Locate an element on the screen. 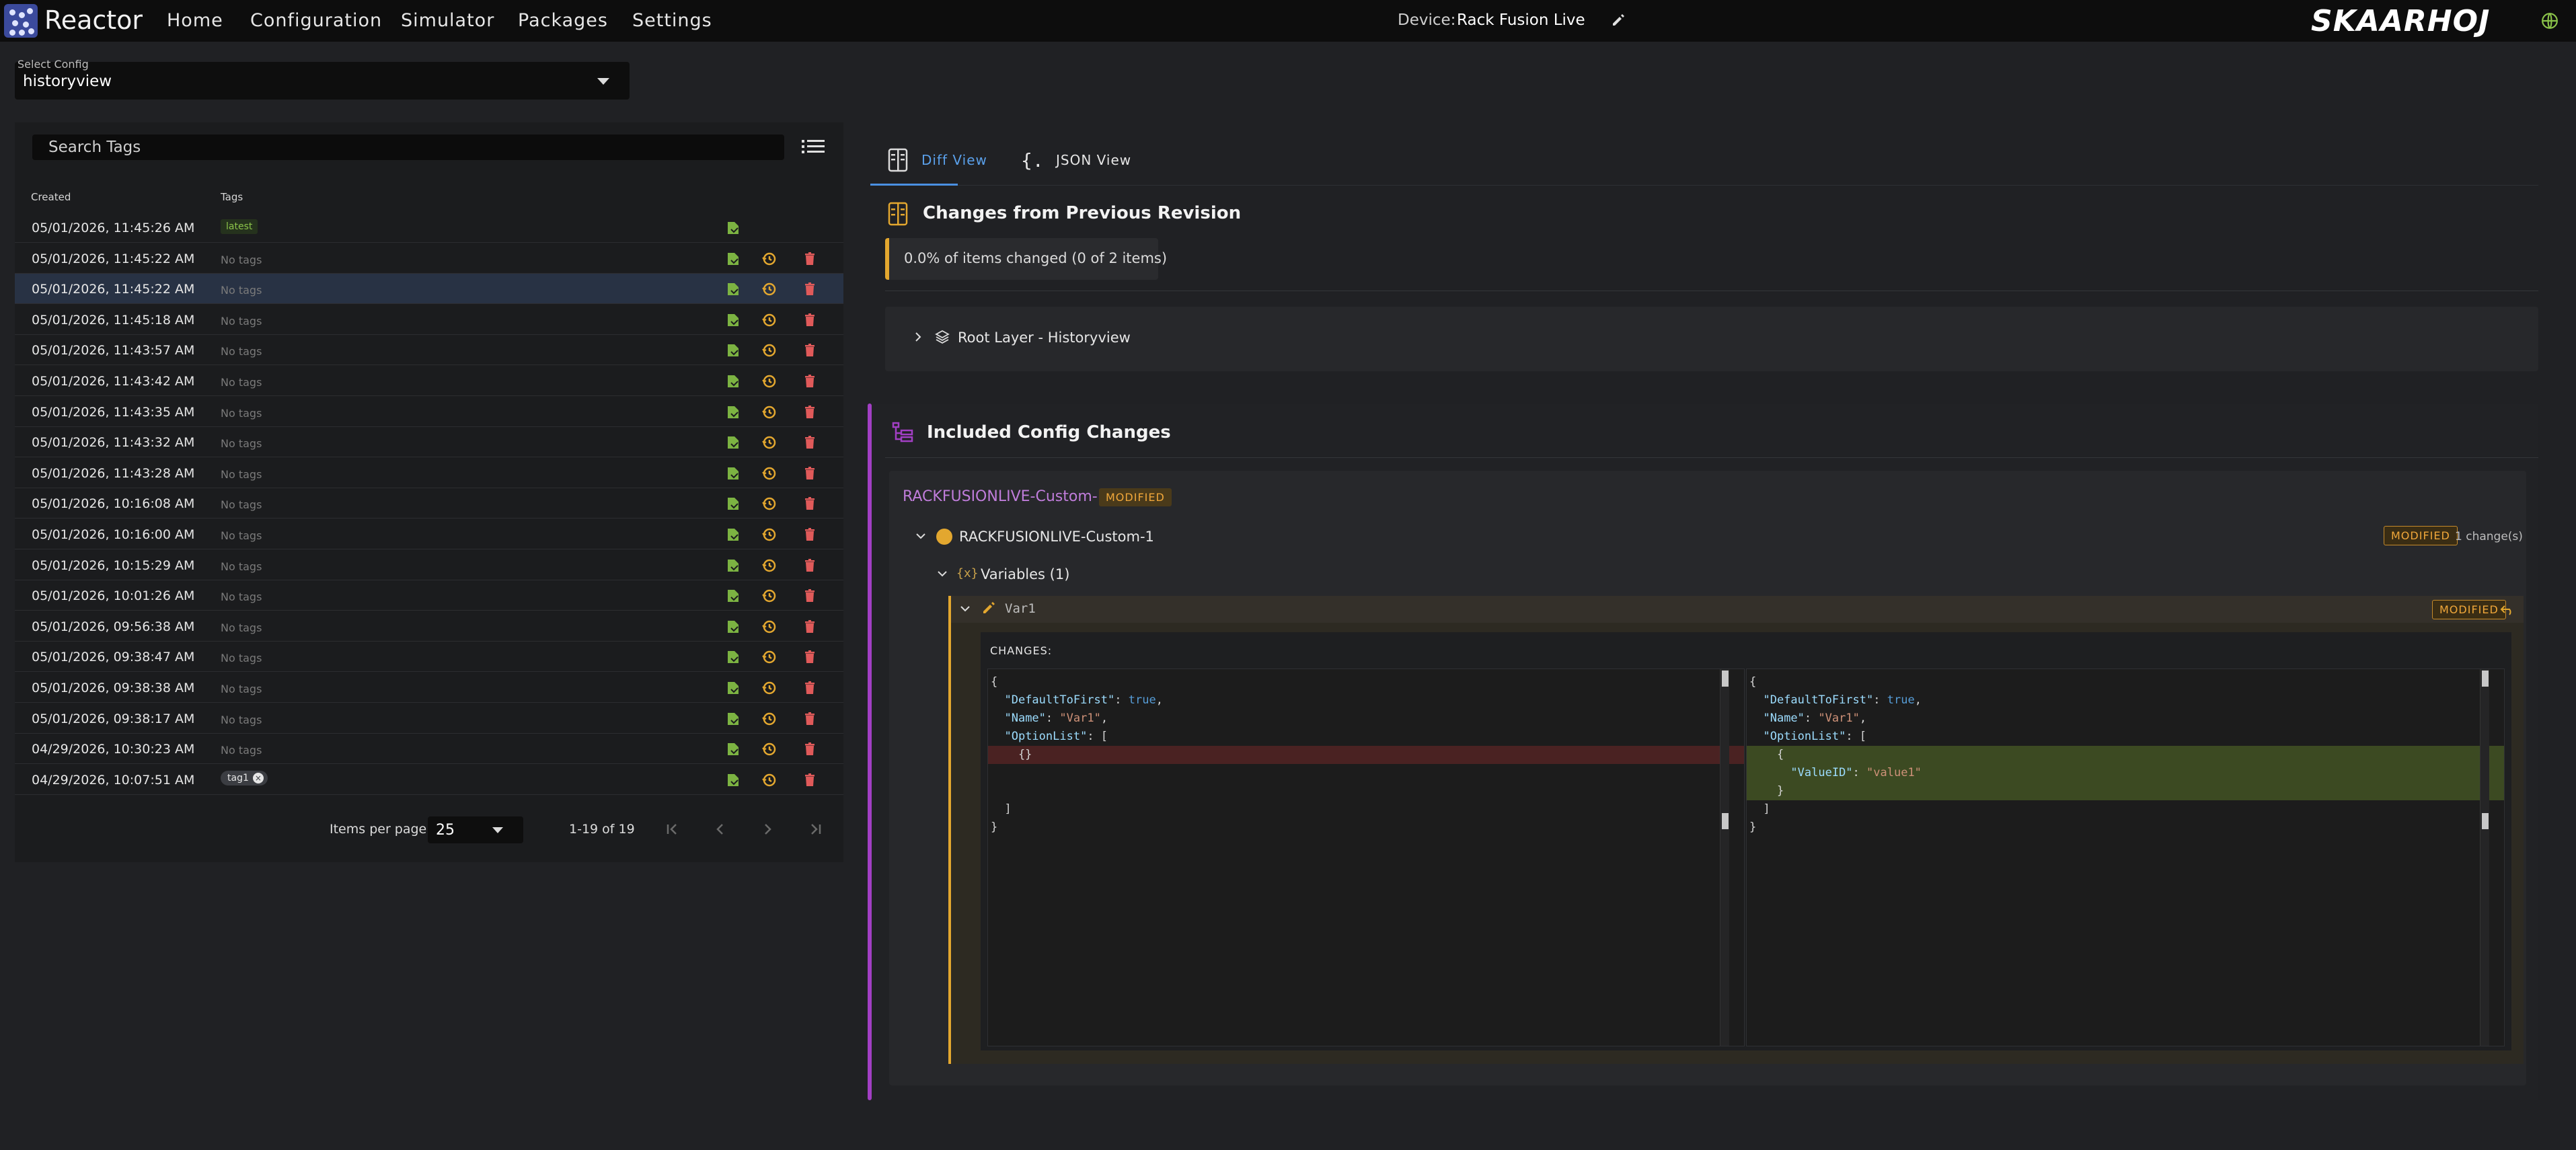  last-page-icon is located at coordinates (816, 829).